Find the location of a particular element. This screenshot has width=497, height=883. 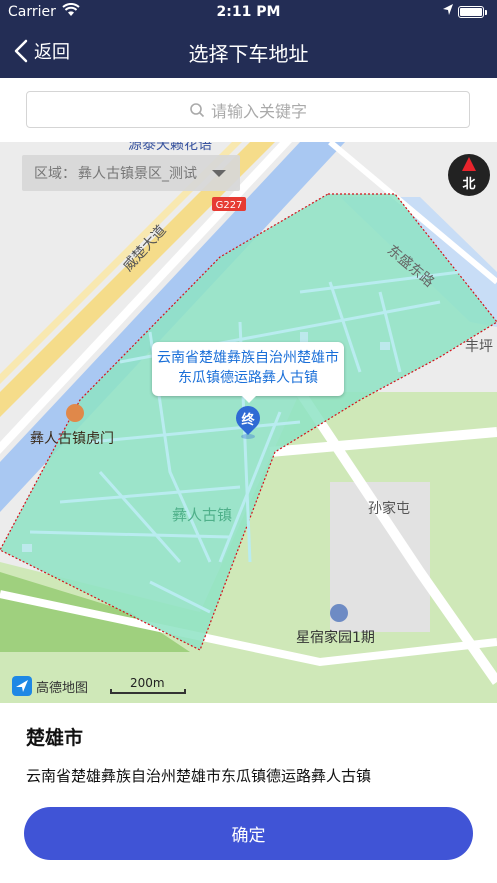

map-label-xingsu: 星宿家园1期 is located at coordinates (335, 638).